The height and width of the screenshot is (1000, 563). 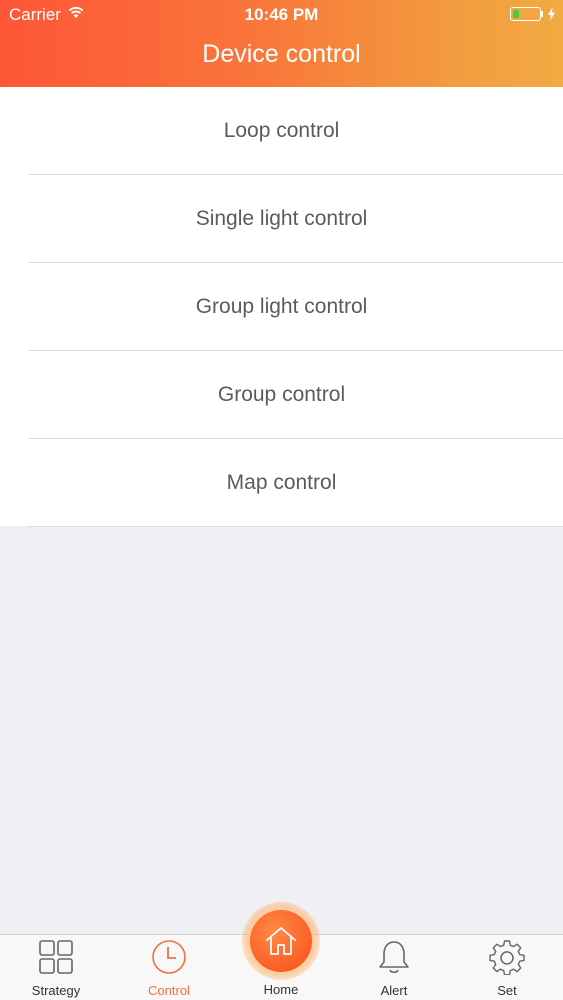 I want to click on tab-label-control: Control, so click(x=169, y=990).